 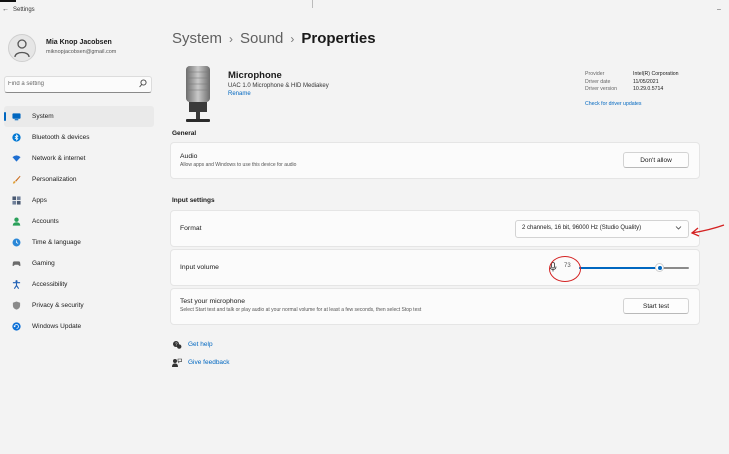 What do you see at coordinates (61, 137) in the screenshot?
I see `sidebar-item-label: Bluetooth & devices` at bounding box center [61, 137].